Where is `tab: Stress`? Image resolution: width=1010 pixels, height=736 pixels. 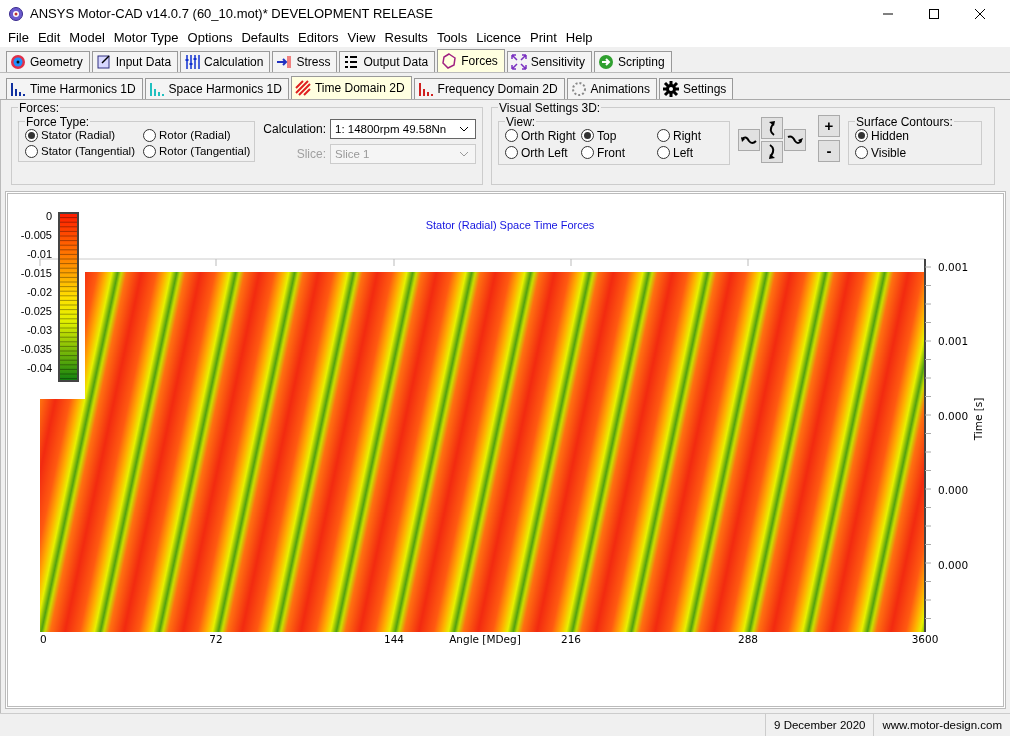 tab: Stress is located at coordinates (305, 61).